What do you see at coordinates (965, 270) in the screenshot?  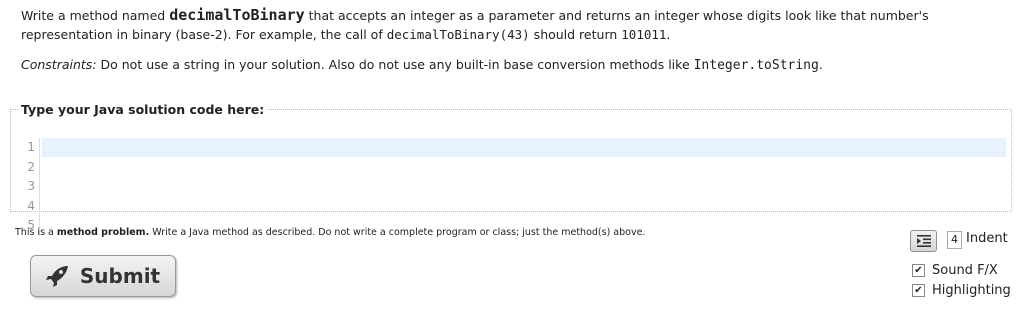 I see `sound-fx-label: Sound F/X` at bounding box center [965, 270].